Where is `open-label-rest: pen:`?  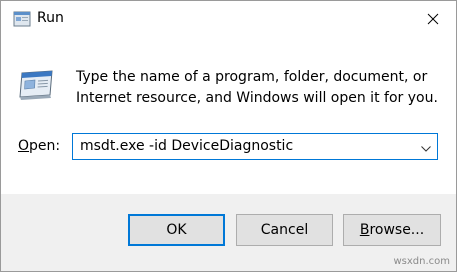
open-label-rest: pen: is located at coordinates (45, 146).